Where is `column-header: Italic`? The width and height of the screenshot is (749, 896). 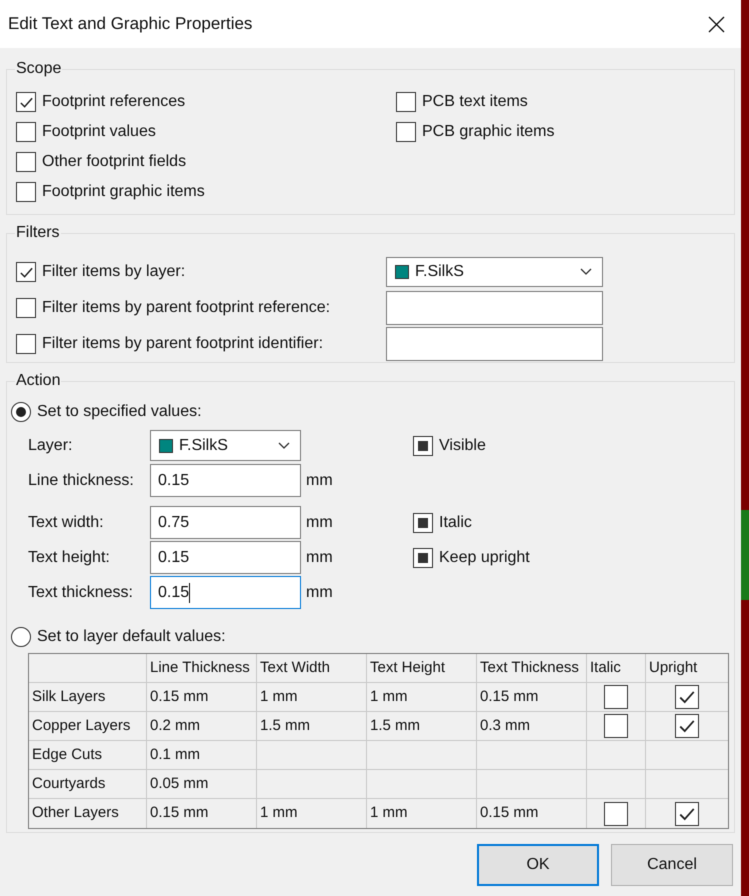
column-header: Italic is located at coordinates (616, 668).